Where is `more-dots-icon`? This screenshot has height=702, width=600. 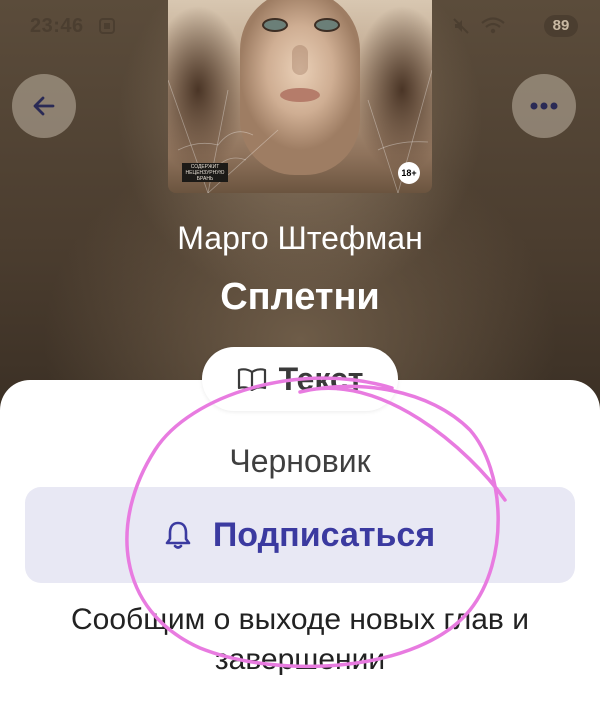 more-dots-icon is located at coordinates (544, 106).